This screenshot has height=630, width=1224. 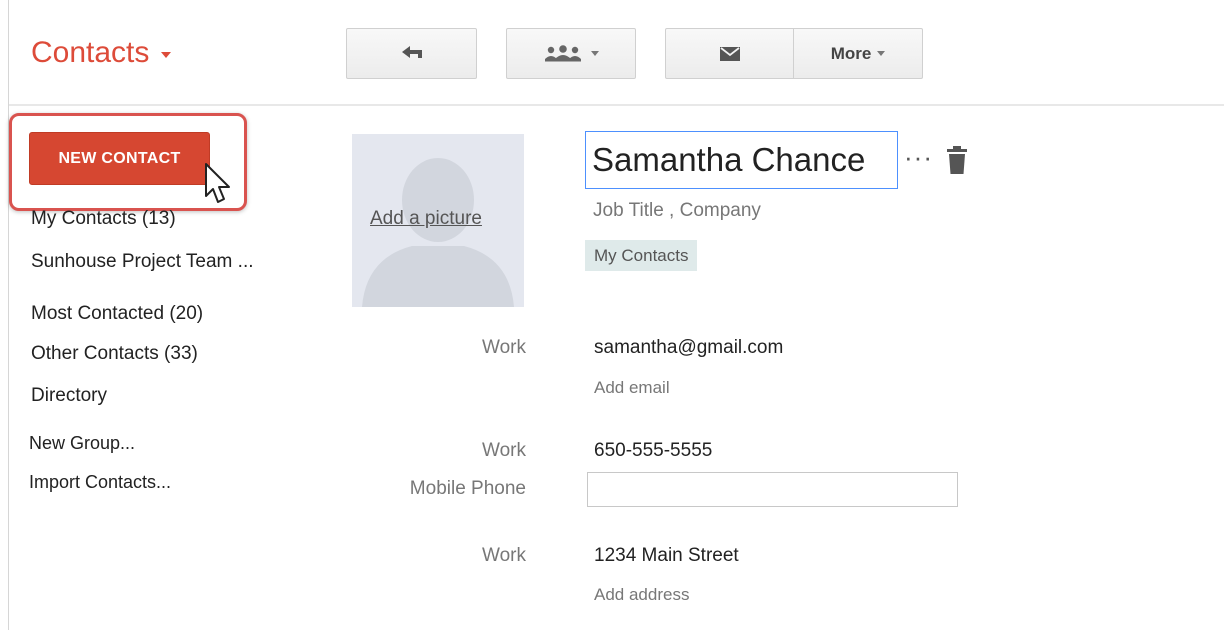 I want to click on mobile-phone-input, so click(x=772, y=489).